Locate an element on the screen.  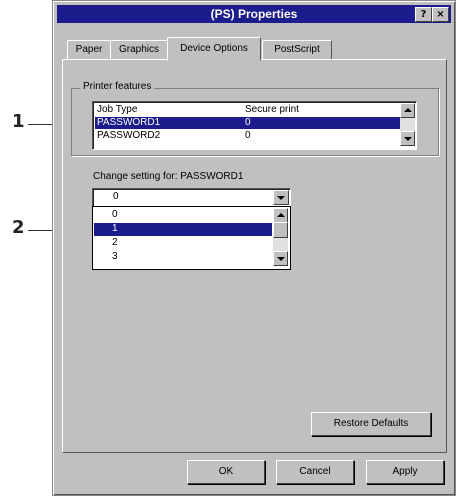
dropdown-scroll-up-button is located at coordinates (280, 215).